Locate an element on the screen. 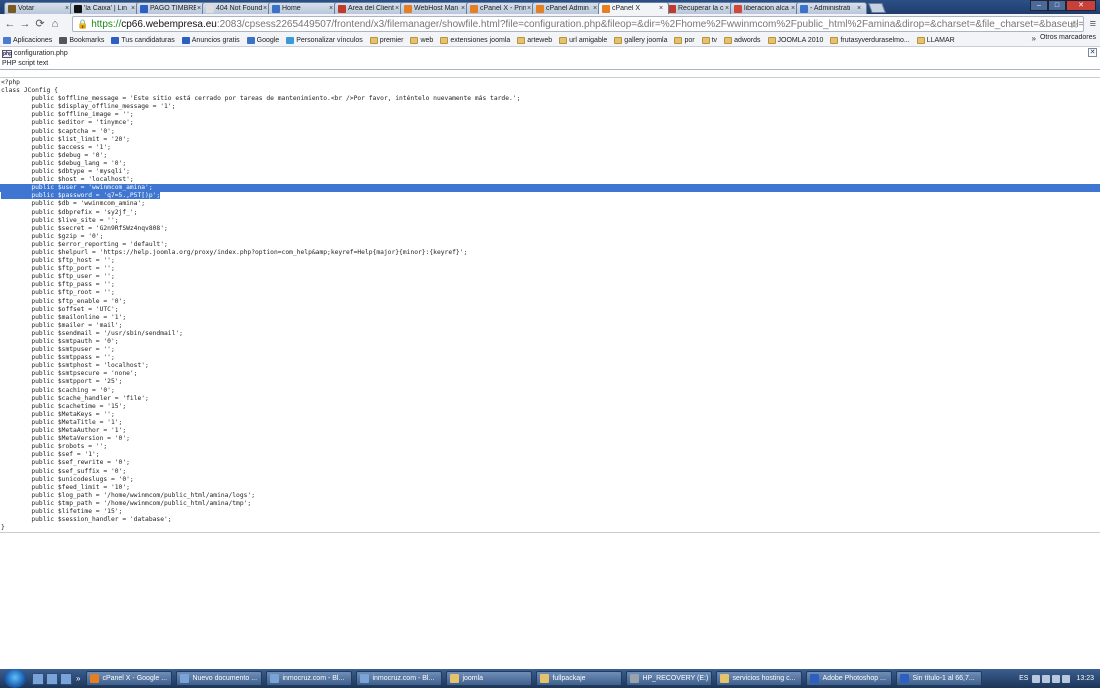  star-icon is located at coordinates (63, 40).